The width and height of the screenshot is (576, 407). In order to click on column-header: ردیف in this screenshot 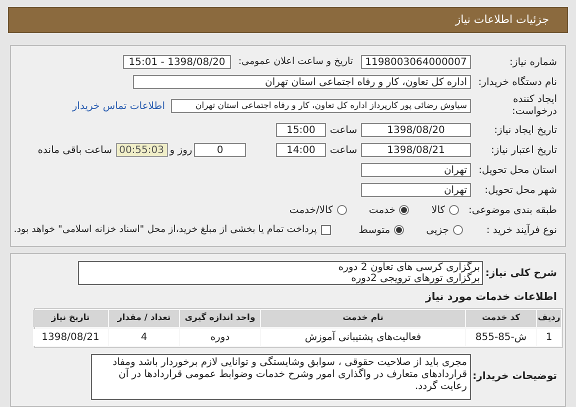, I will do `click(549, 318)`.